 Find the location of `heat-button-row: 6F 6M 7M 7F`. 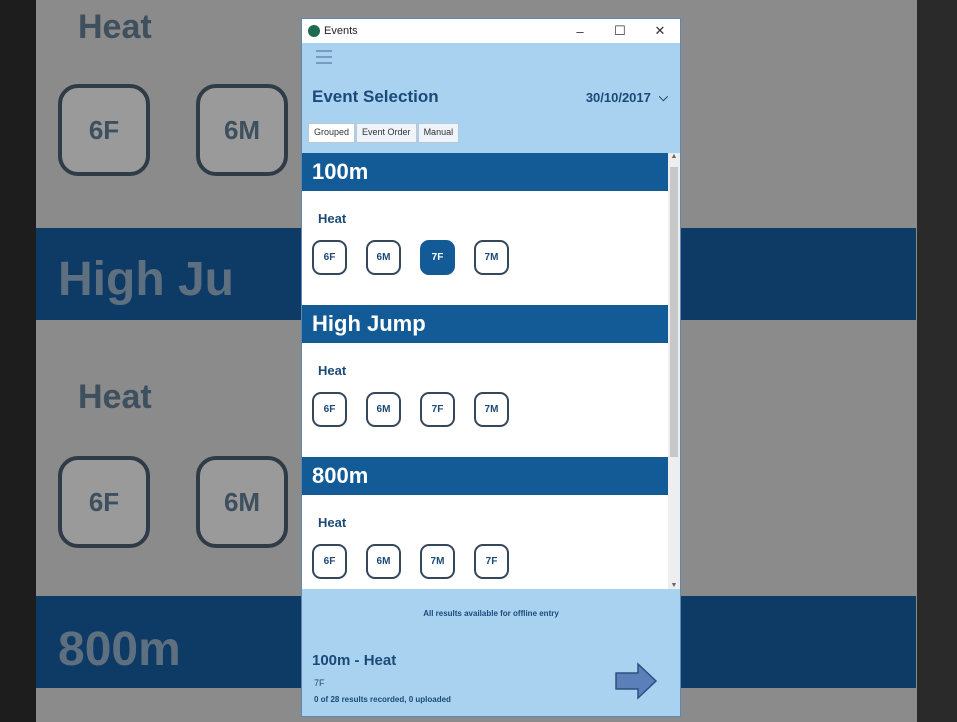

heat-button-row: 6F 6M 7M 7F is located at coordinates (485, 554).